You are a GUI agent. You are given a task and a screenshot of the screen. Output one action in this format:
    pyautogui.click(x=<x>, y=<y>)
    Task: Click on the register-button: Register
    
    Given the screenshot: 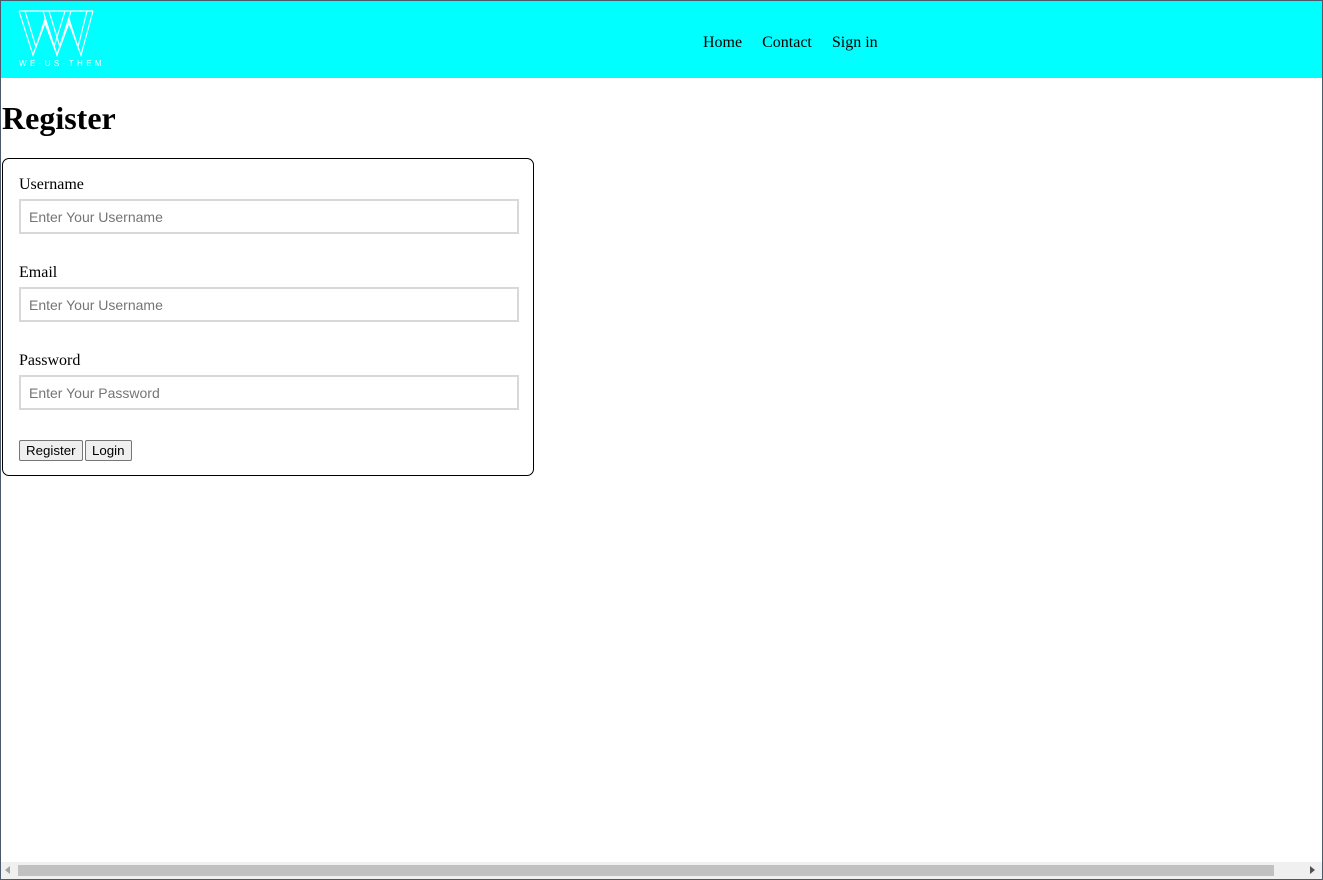 What is the action you would take?
    pyautogui.click(x=51, y=450)
    